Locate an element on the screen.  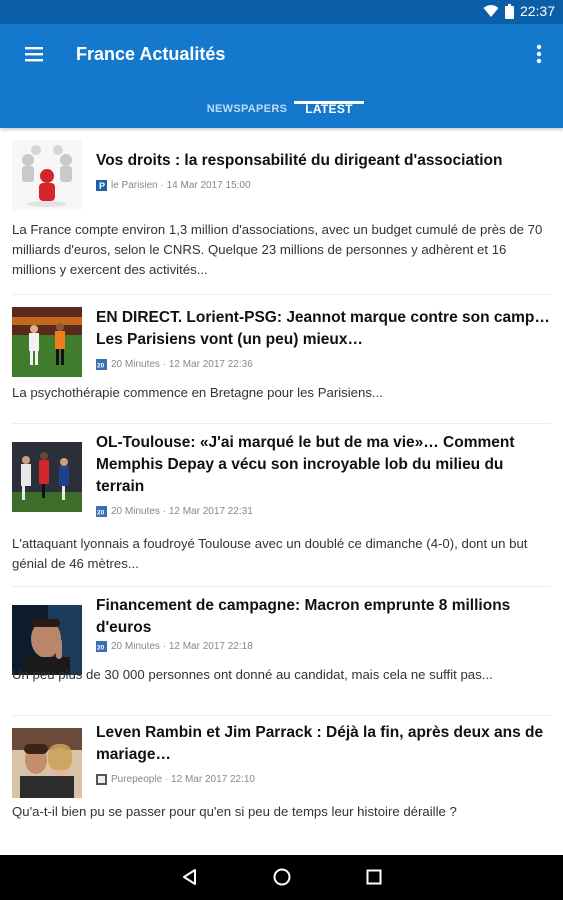
article-source: 20 20 Minutes · 12 Mar 2017 22:18 is located at coordinates (174, 646).